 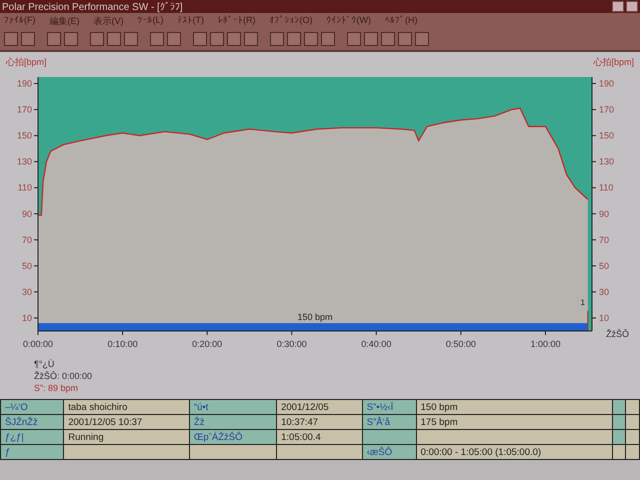 I want to click on band-label: 150 bpm, so click(x=315, y=317).